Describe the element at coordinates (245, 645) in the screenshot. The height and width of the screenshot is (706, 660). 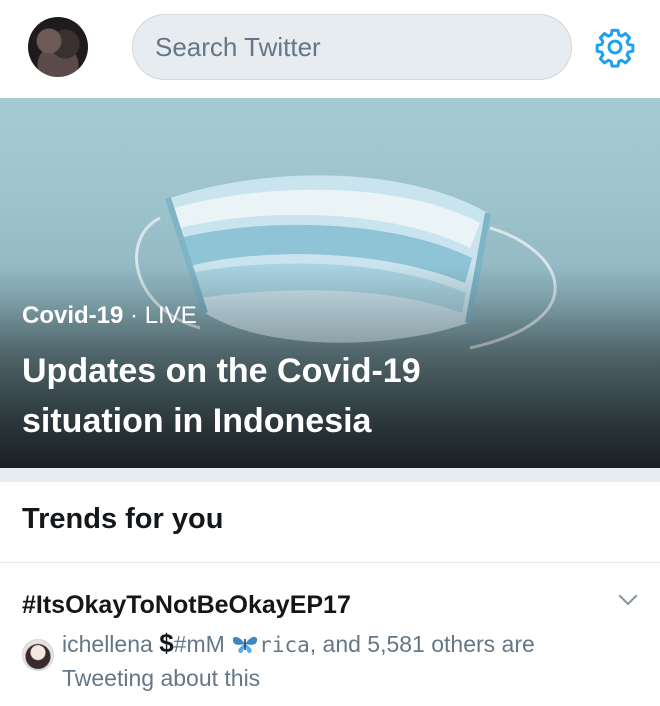
I see `butterfly-icon` at that location.